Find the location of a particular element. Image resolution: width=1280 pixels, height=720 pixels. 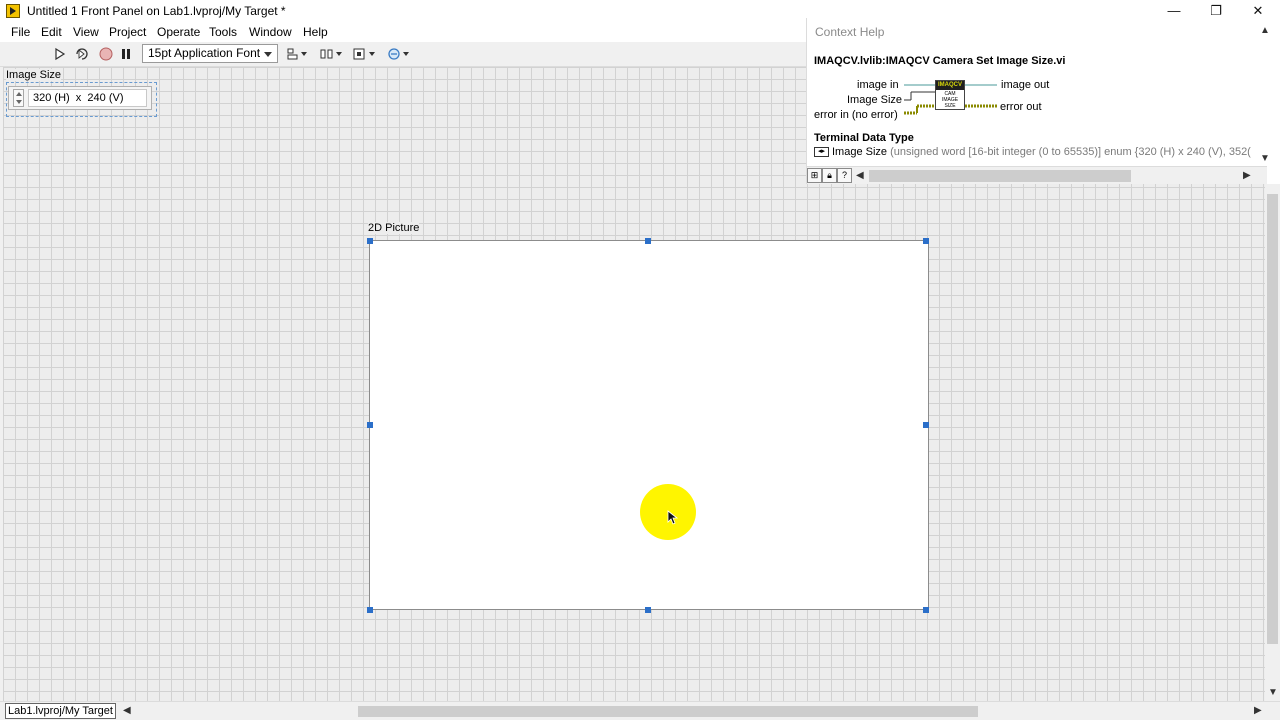

run-continuously-icon is located at coordinates (82, 54).